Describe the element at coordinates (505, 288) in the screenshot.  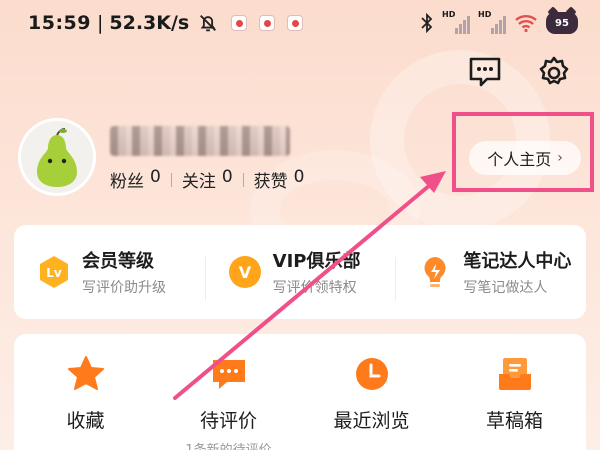
I see `note-expert-subtitle: 写笔记做达人` at that location.